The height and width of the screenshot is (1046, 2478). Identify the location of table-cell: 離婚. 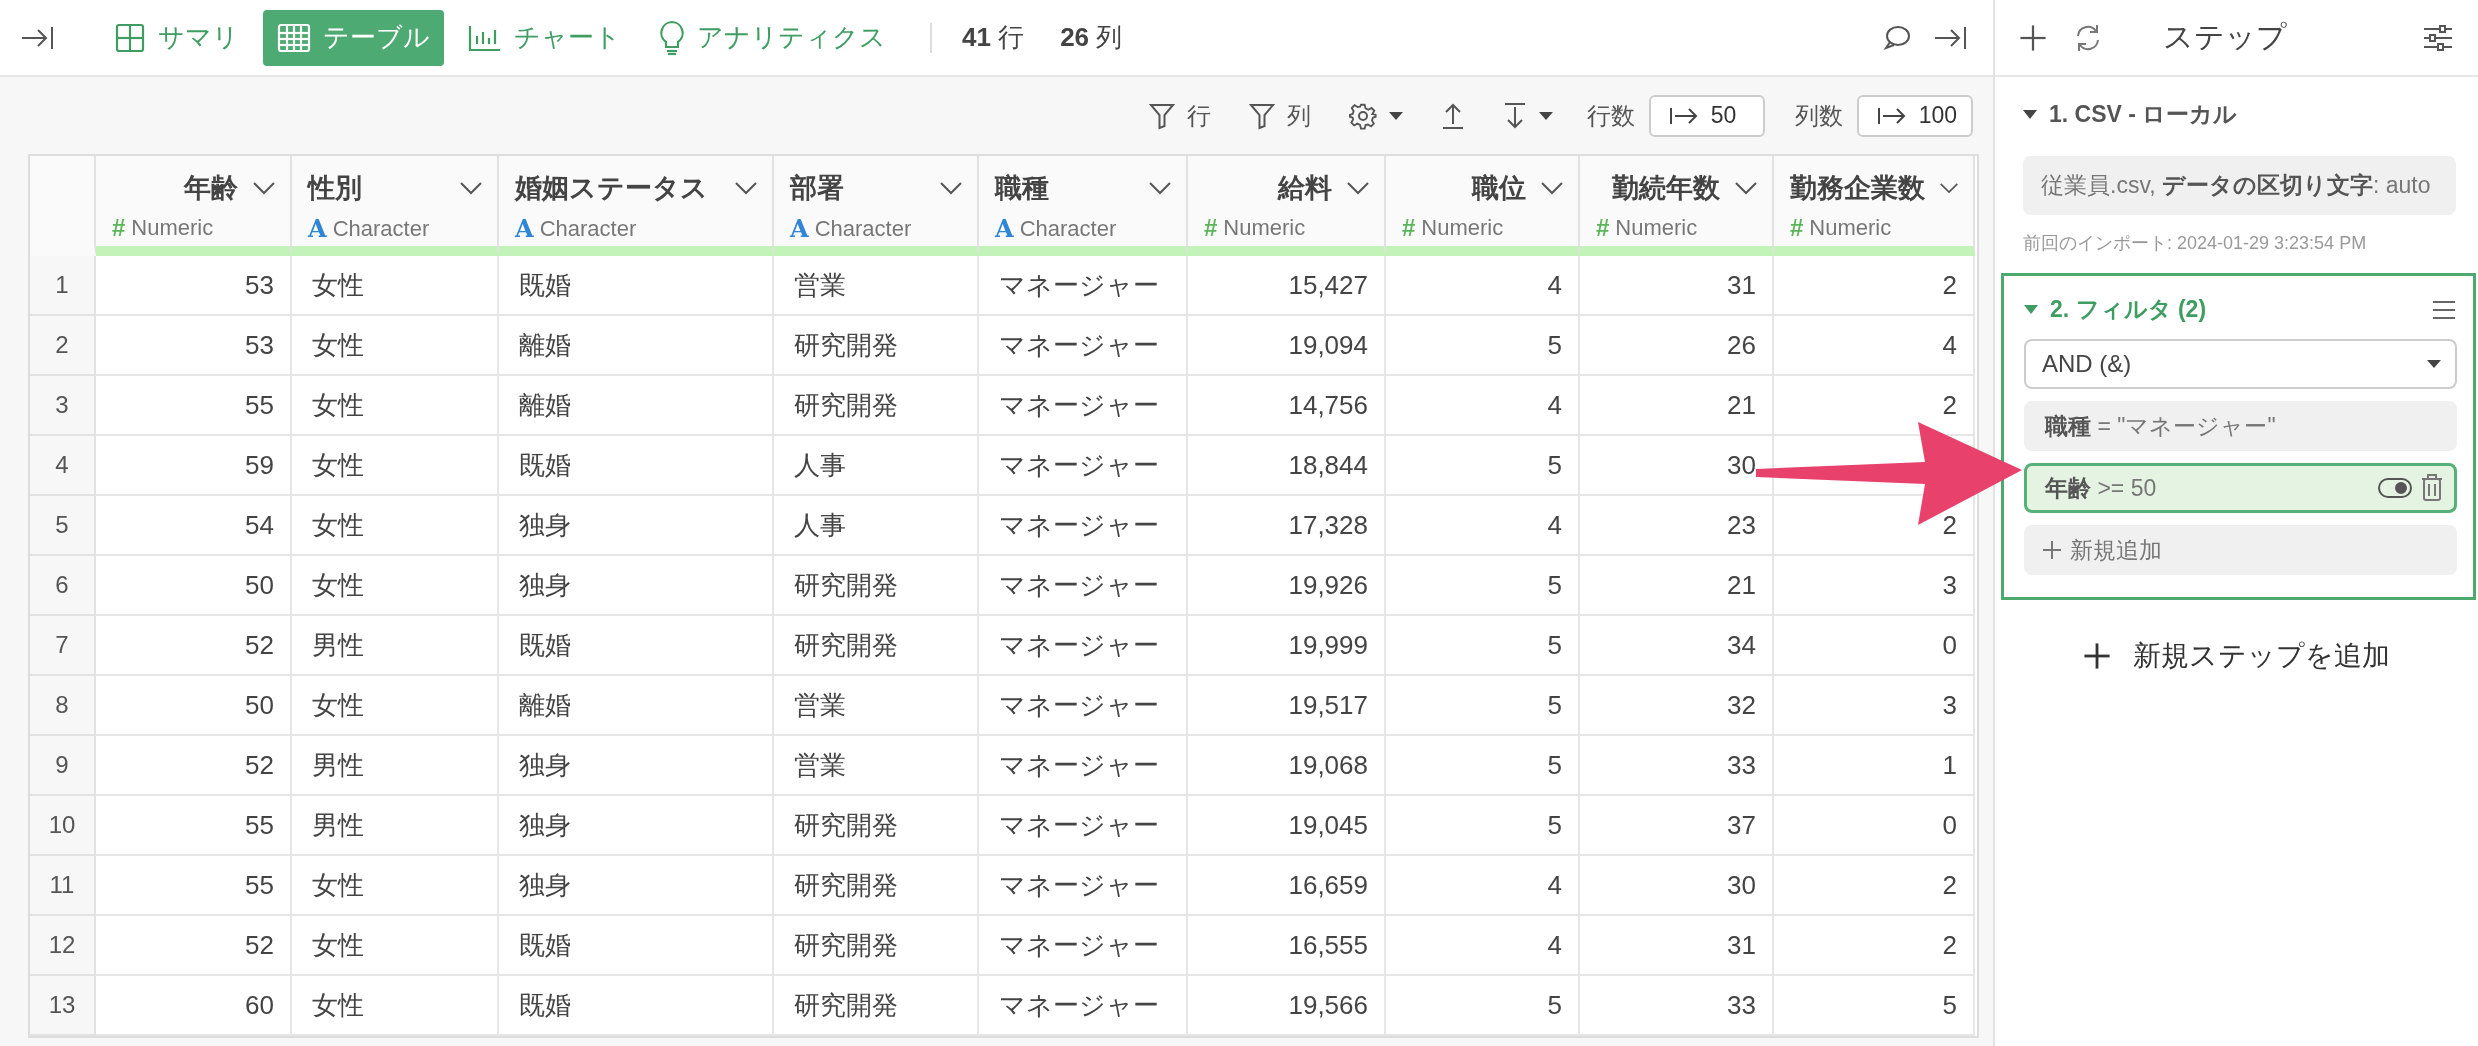
(636, 346).